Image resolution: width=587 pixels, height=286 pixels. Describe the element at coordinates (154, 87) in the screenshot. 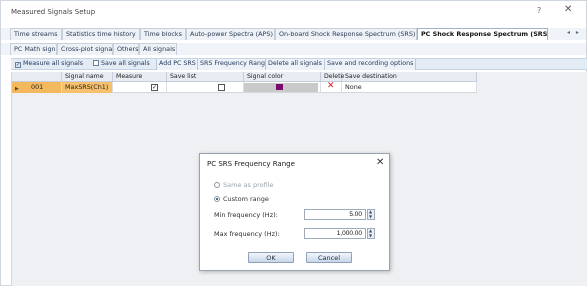

I see `measure-checkbox: ✓` at that location.